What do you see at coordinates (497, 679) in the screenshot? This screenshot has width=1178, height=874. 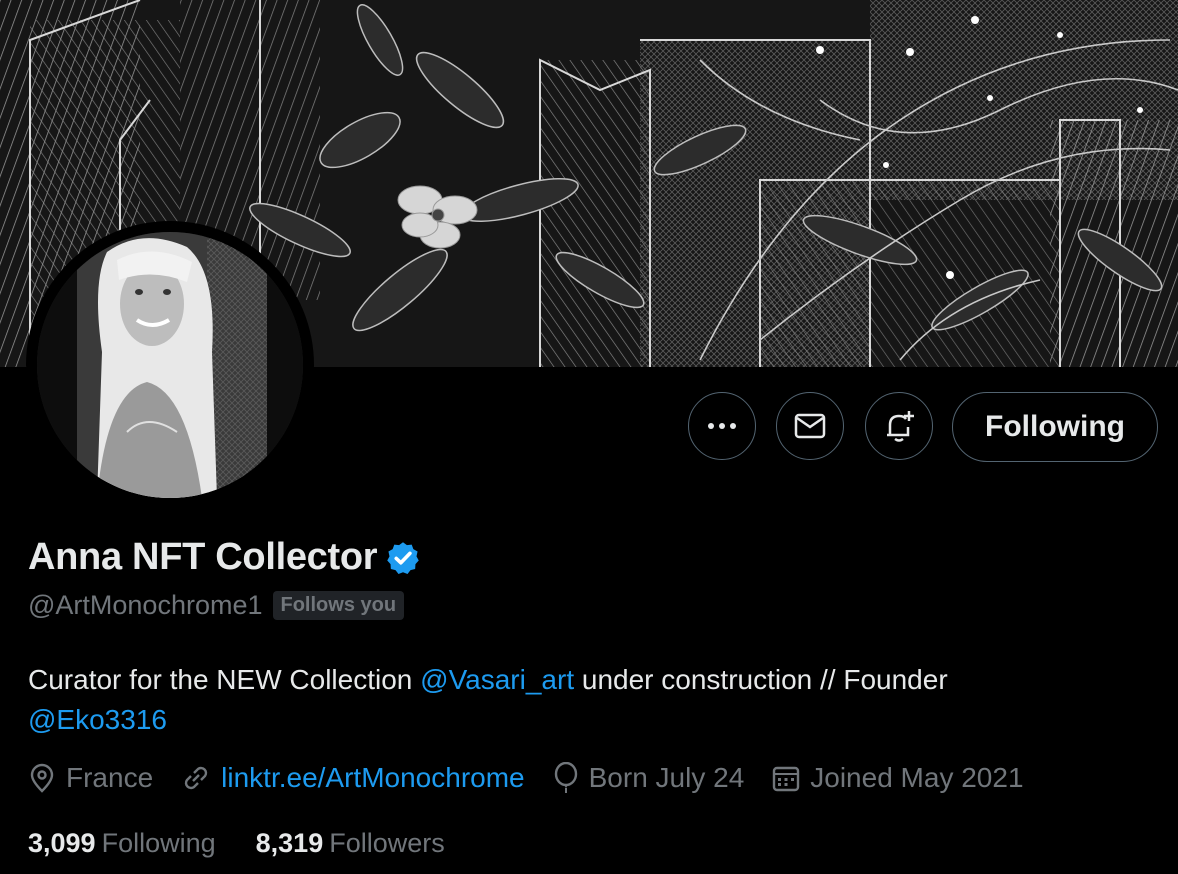 I see `bio-mention-vasari: @Vasari_art` at bounding box center [497, 679].